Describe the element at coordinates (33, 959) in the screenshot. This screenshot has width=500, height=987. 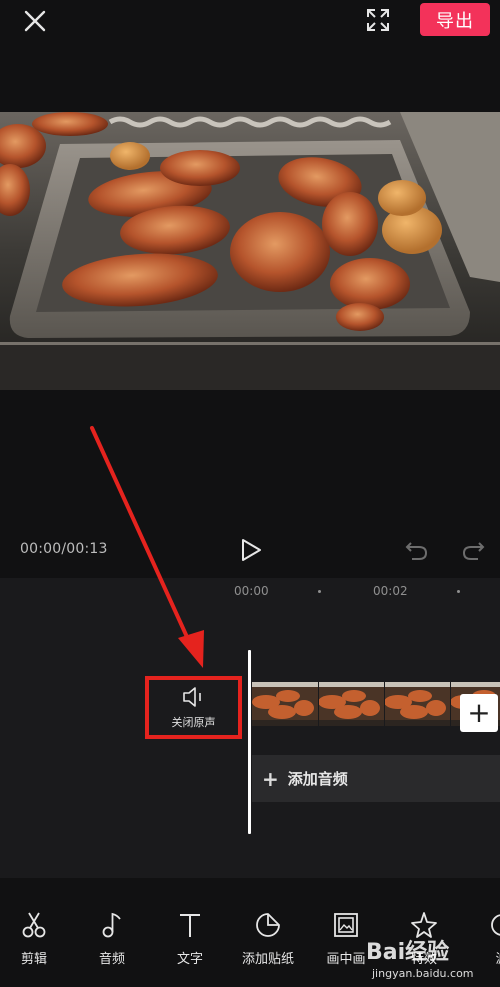
I see `tool-label: 剪辑` at that location.